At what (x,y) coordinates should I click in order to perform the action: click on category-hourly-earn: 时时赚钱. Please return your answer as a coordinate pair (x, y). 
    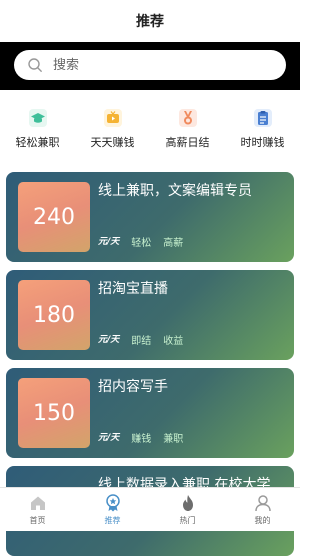
    Looking at the image, I should click on (262, 135).